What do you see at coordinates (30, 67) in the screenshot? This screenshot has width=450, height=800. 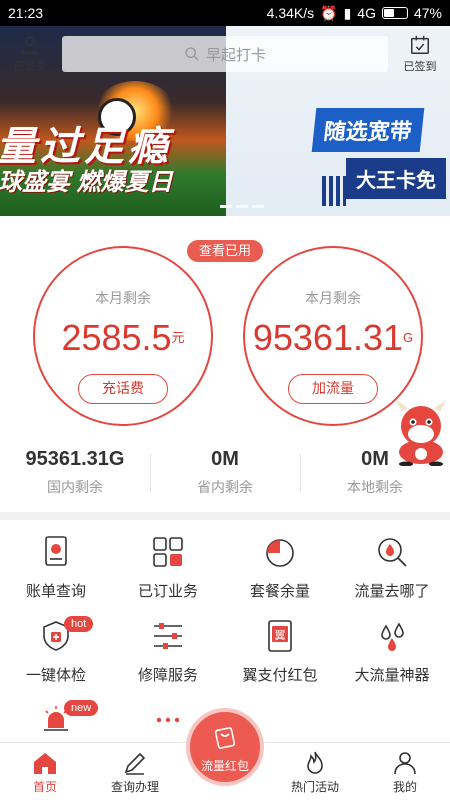 I see `login-label: 已登录` at bounding box center [30, 67].